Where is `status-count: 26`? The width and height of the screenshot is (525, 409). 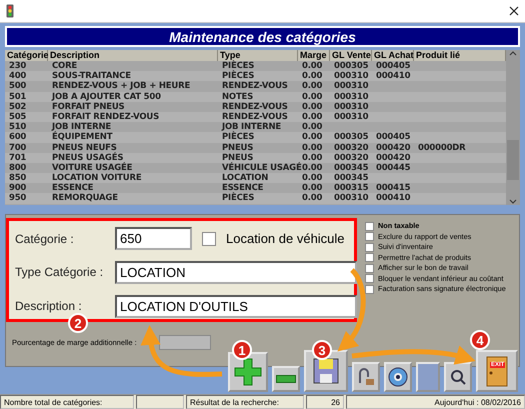
status-count: 26 is located at coordinates (325, 402).